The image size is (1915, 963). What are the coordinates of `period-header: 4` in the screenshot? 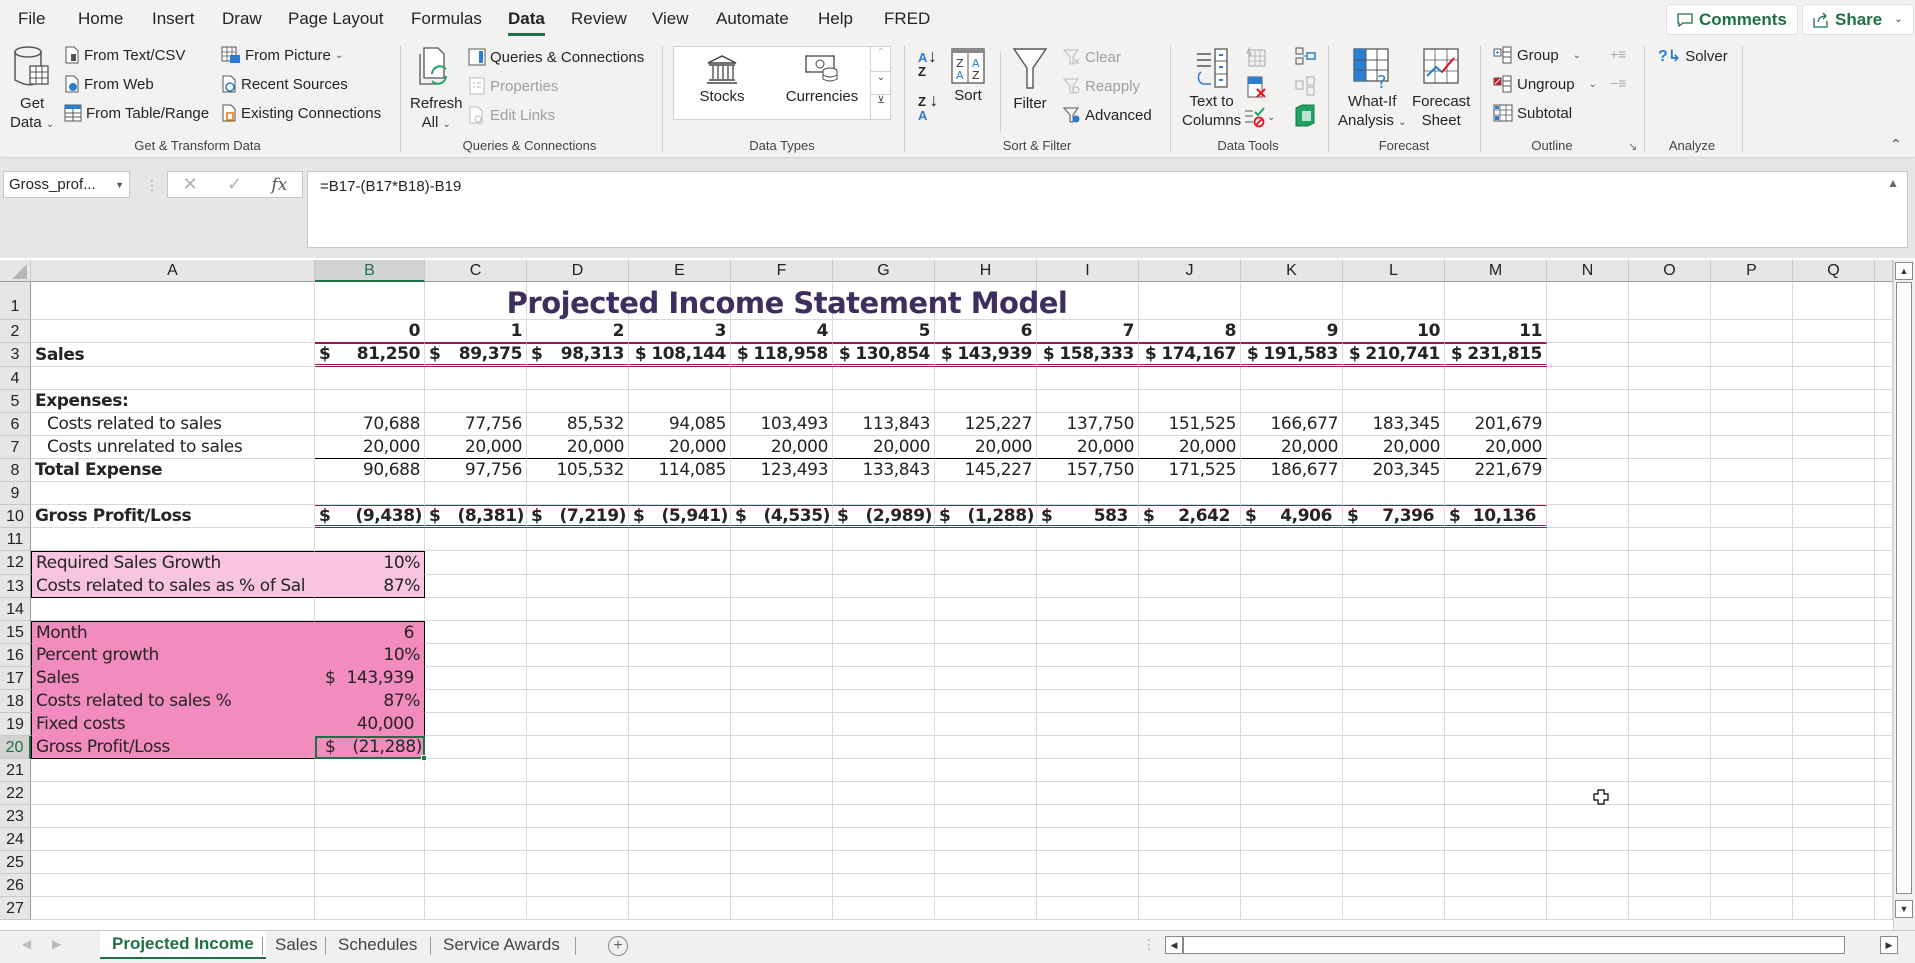 It's located at (782, 331).